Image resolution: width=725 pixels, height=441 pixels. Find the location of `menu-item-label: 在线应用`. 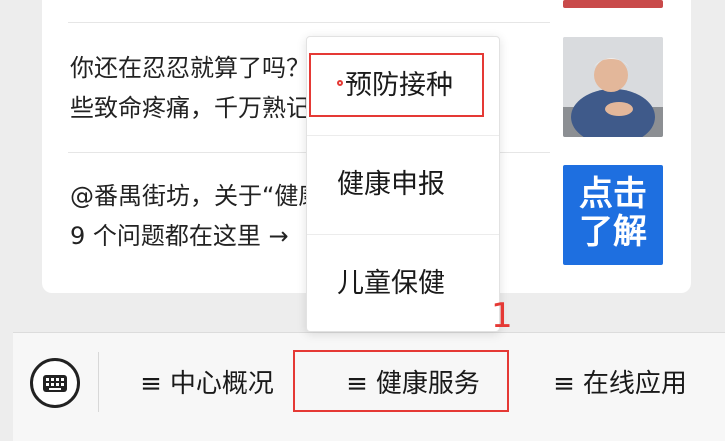

menu-item-label: 在线应用 is located at coordinates (634, 384).